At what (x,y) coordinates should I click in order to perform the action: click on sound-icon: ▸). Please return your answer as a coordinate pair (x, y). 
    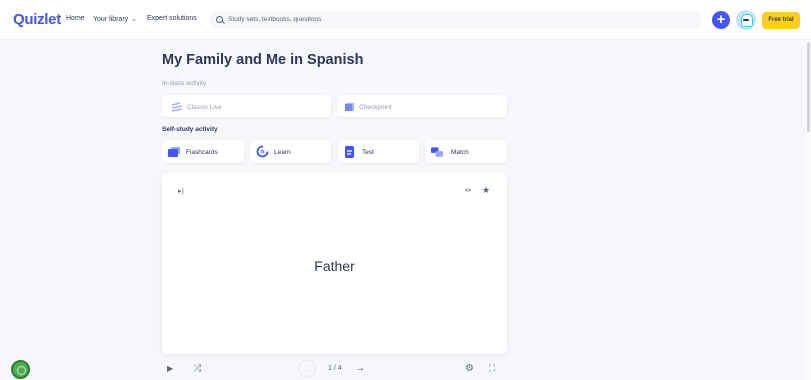
    Looking at the image, I should click on (181, 191).